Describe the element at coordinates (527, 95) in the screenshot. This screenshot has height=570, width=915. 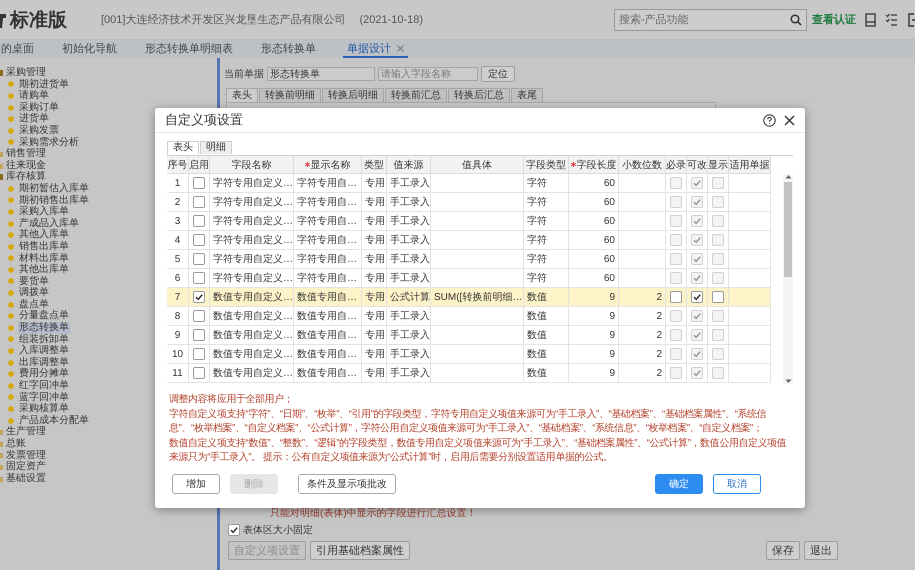
I see `tab: 表尾` at that location.